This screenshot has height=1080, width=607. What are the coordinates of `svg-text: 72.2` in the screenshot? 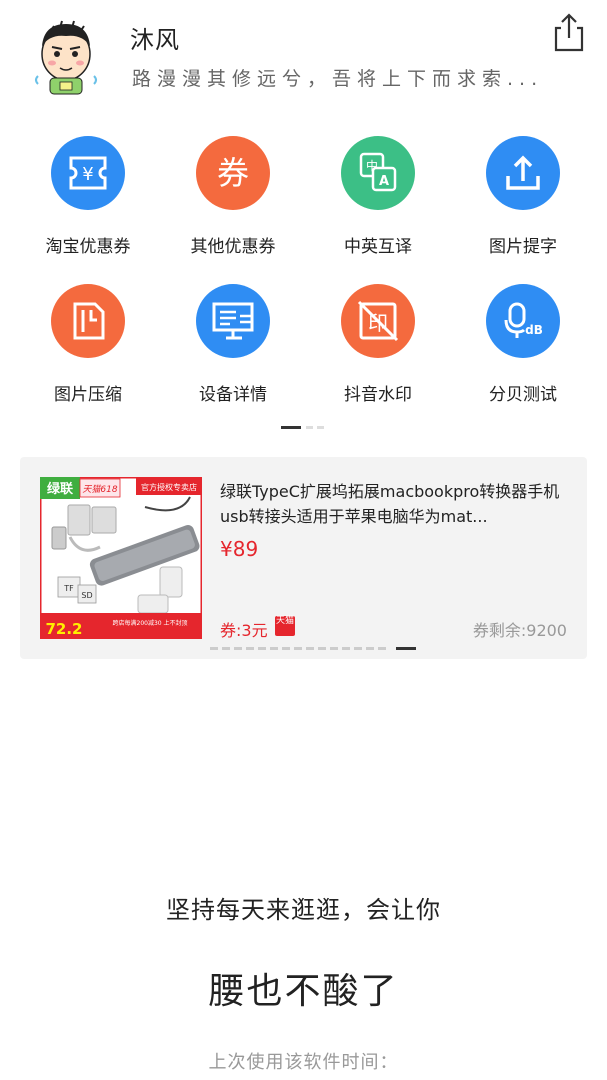 It's located at (63, 629).